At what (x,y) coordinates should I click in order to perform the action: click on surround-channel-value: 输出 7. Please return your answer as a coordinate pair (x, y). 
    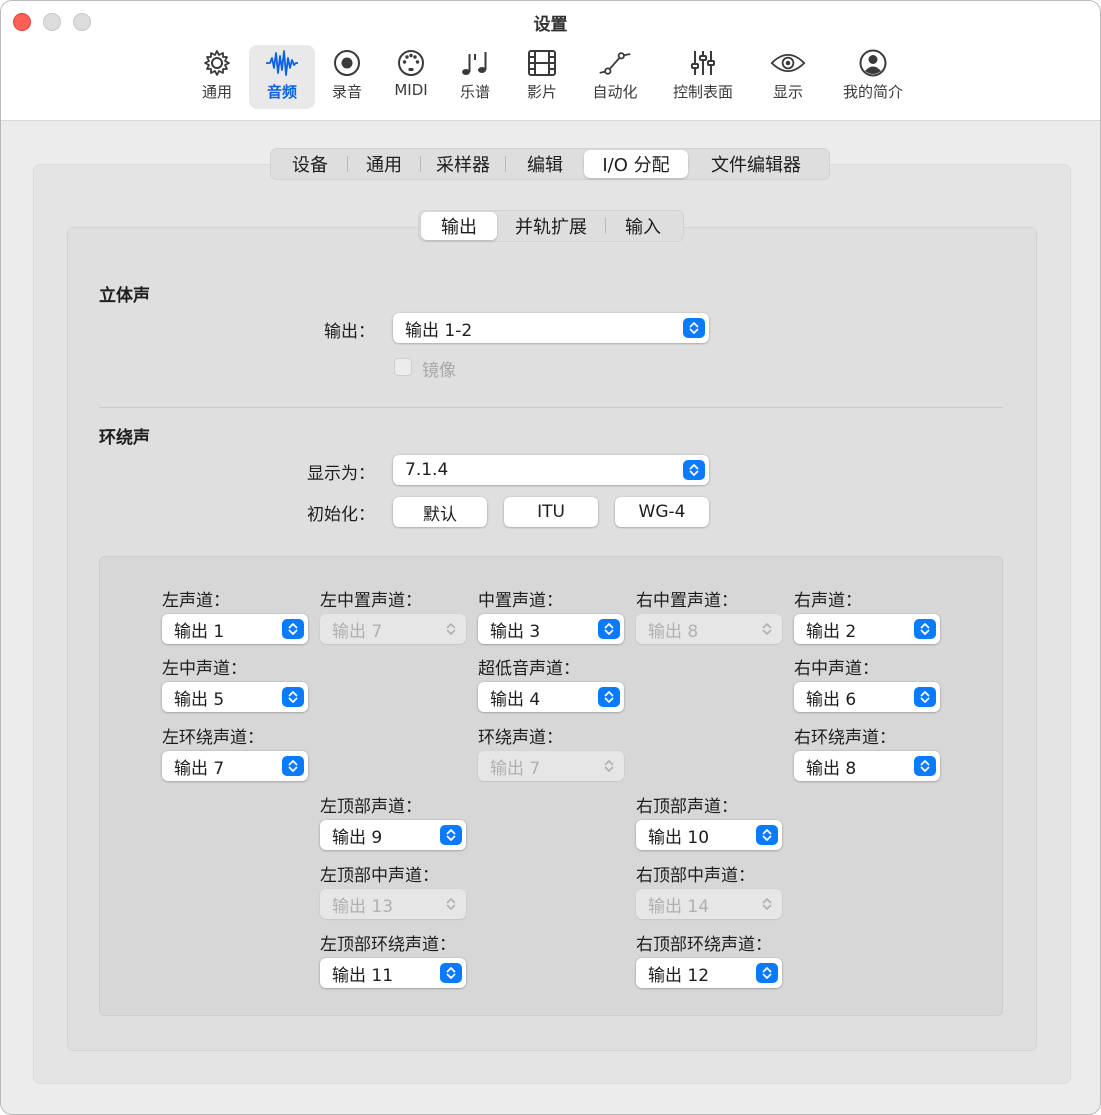
    Looking at the image, I should click on (515, 768).